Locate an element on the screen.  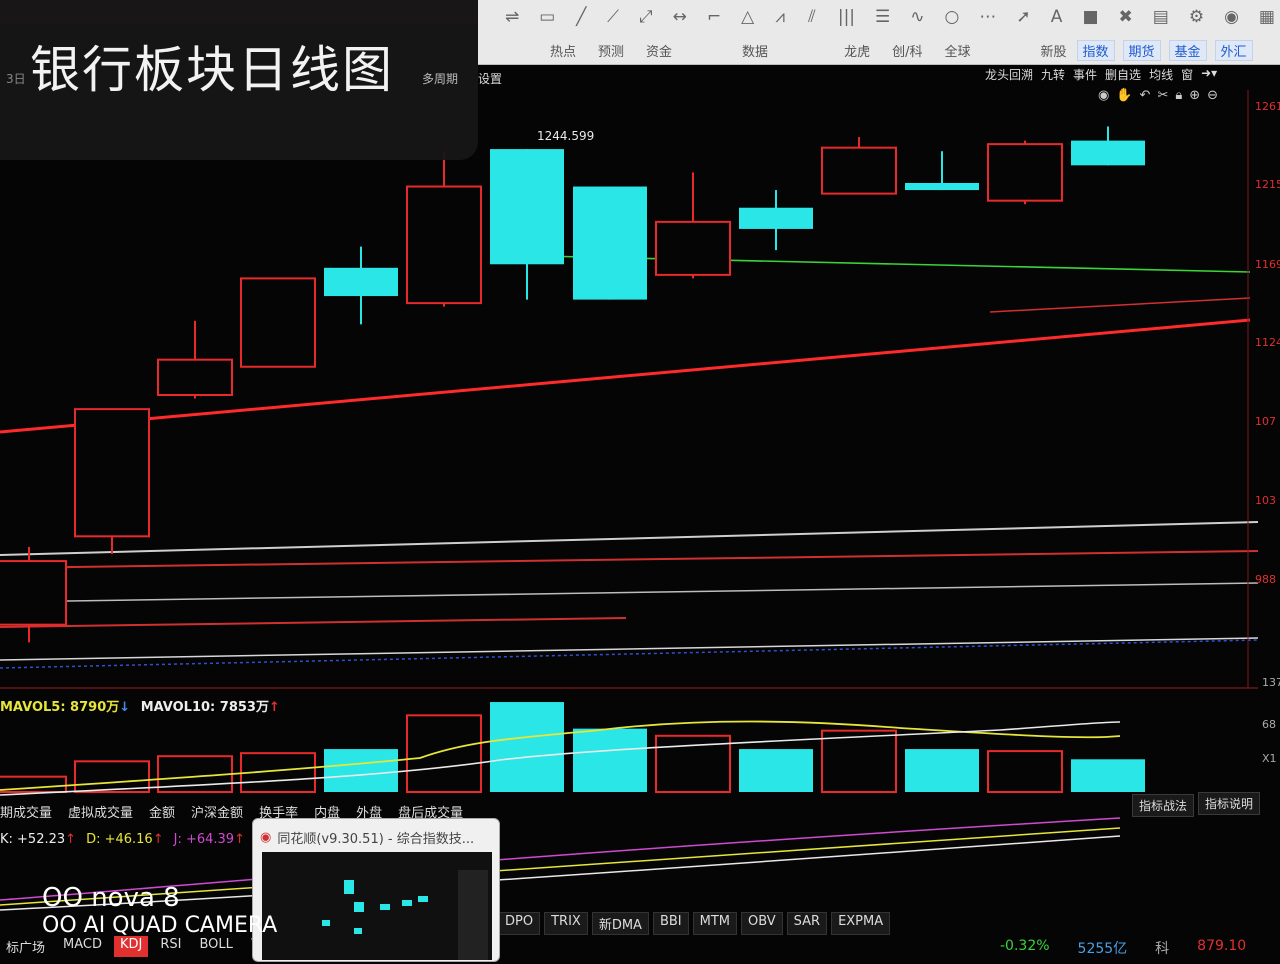
indicator-tabs-right: DPO TRIX 新DMA BBI MTM OBV SAR EXPMA is located at coordinates (694, 923).